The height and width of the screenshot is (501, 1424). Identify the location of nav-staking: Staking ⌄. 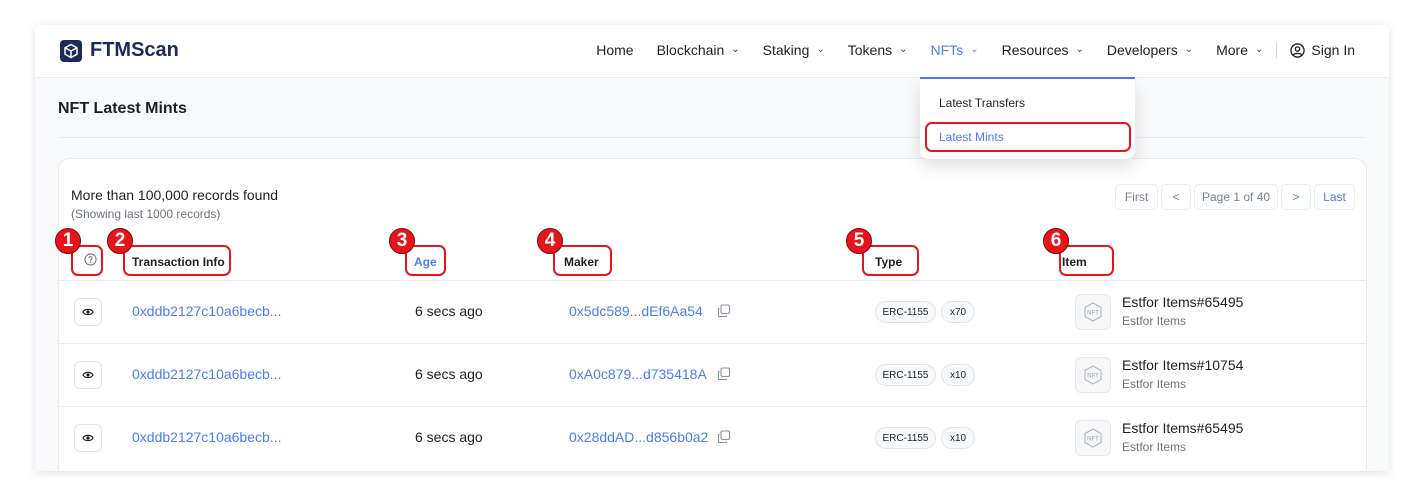
(794, 50).